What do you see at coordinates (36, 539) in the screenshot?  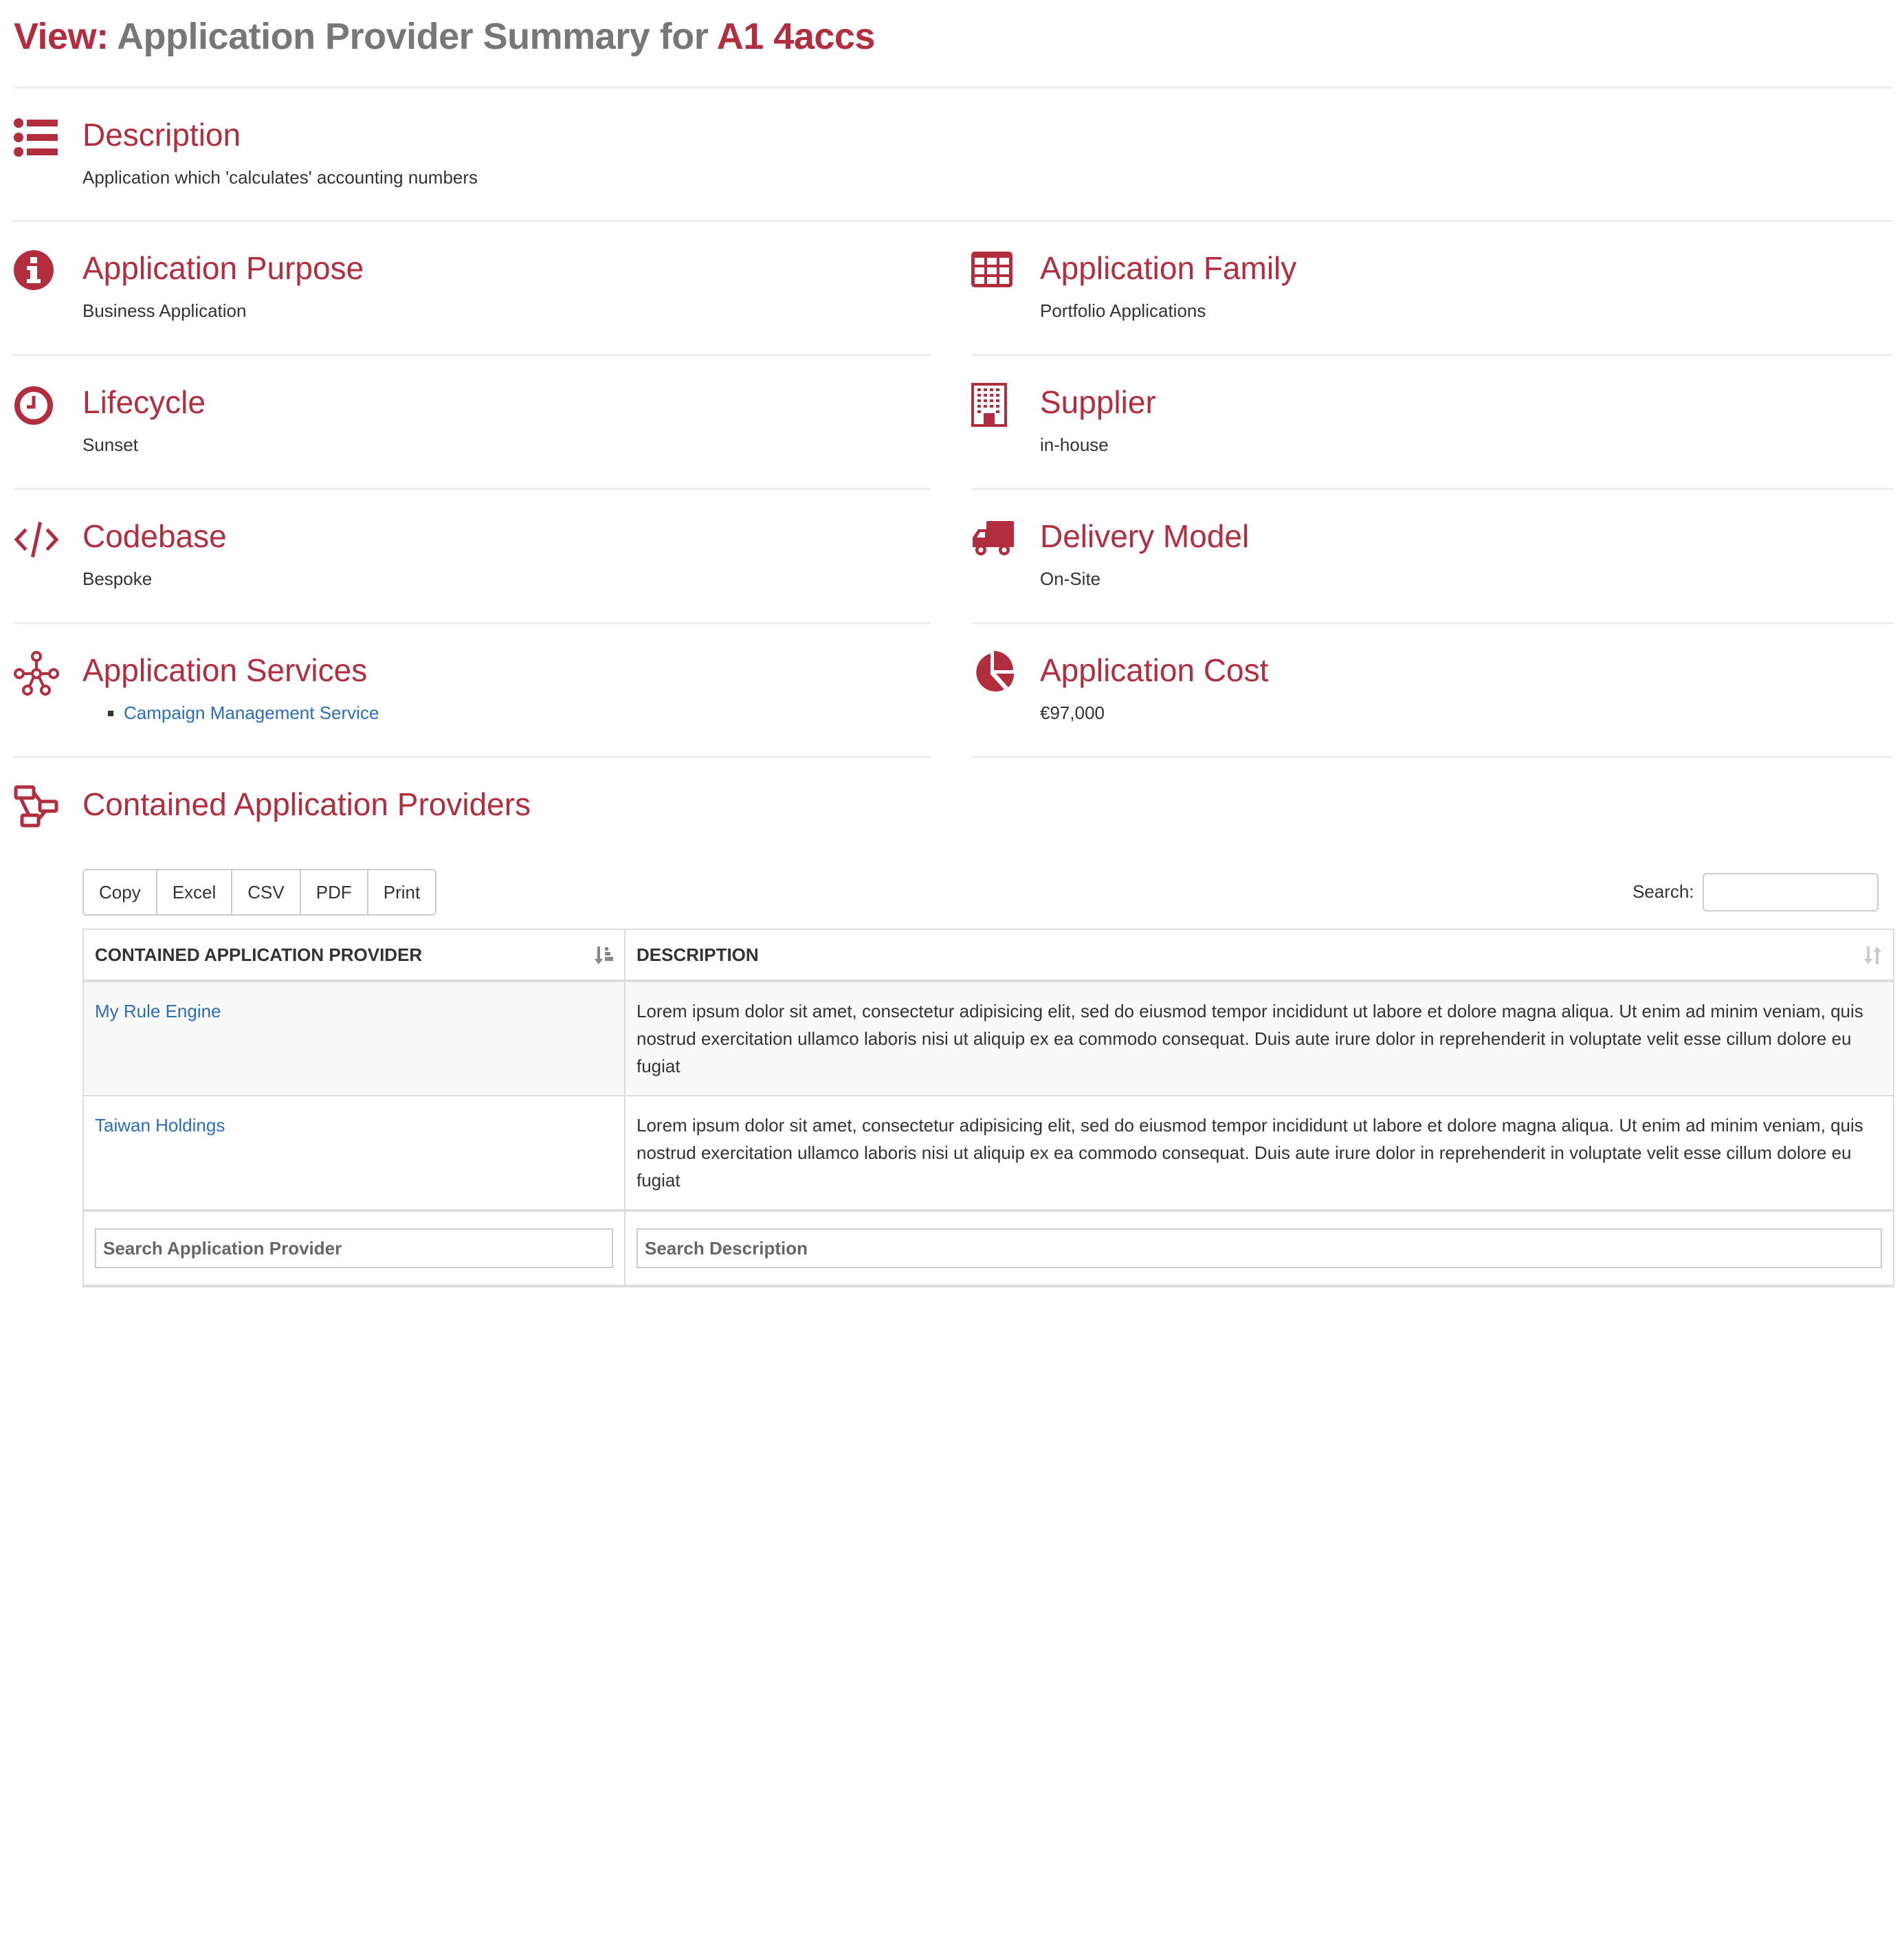 I see `code-icon` at bounding box center [36, 539].